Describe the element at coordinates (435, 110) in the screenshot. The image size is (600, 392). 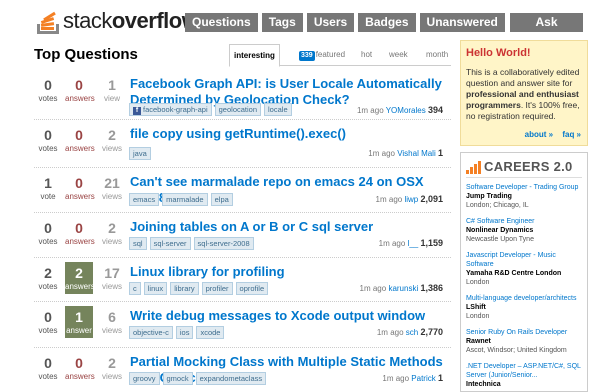
I see `reputation-score: 394` at that location.